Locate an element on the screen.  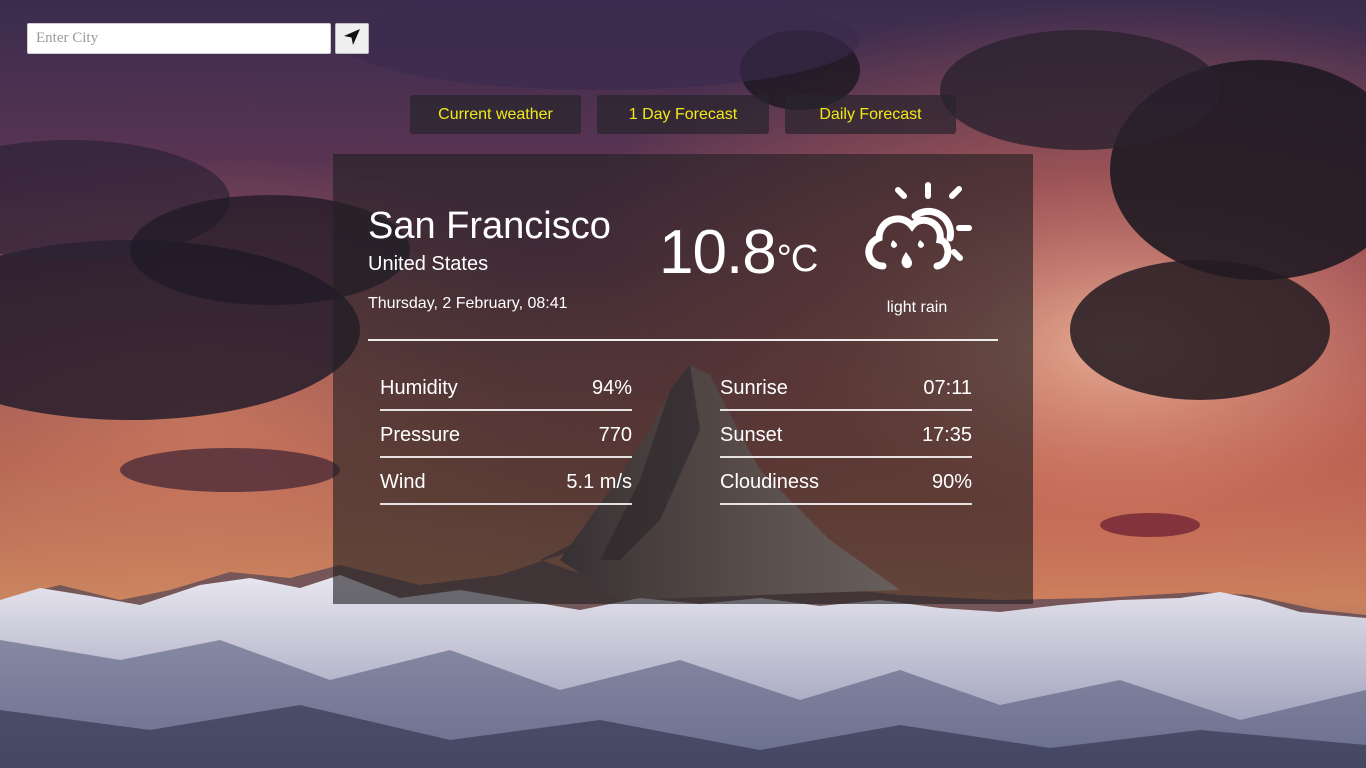
stat-value: 90% is located at coordinates (951, 481).